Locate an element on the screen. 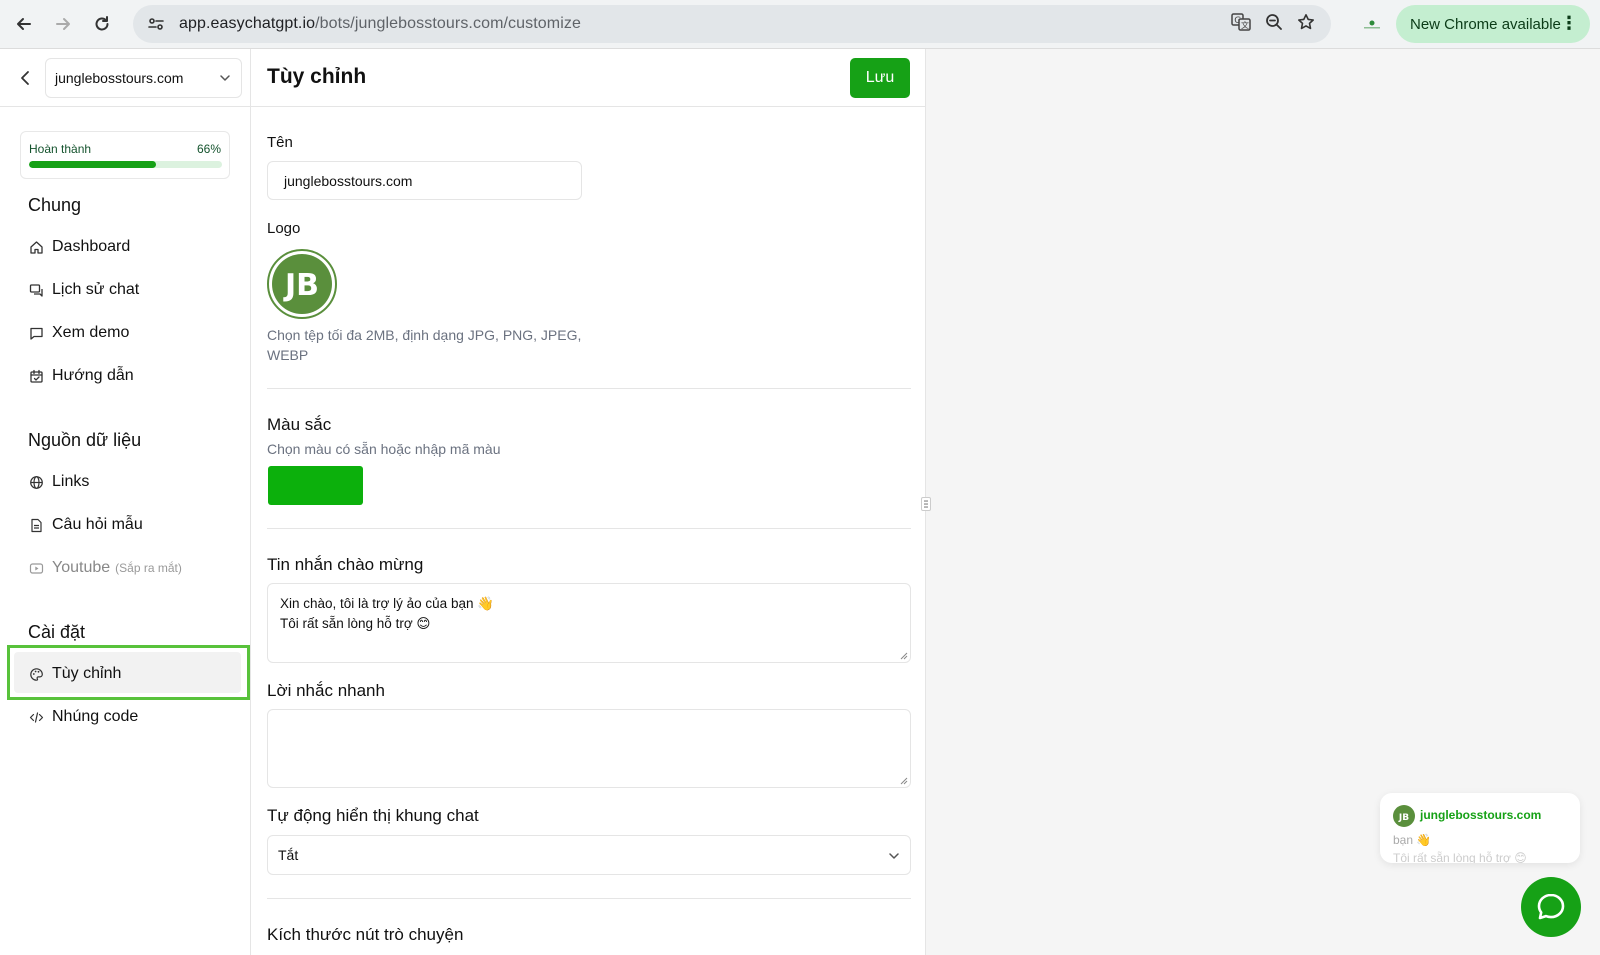  forward-icon is located at coordinates (63, 24).